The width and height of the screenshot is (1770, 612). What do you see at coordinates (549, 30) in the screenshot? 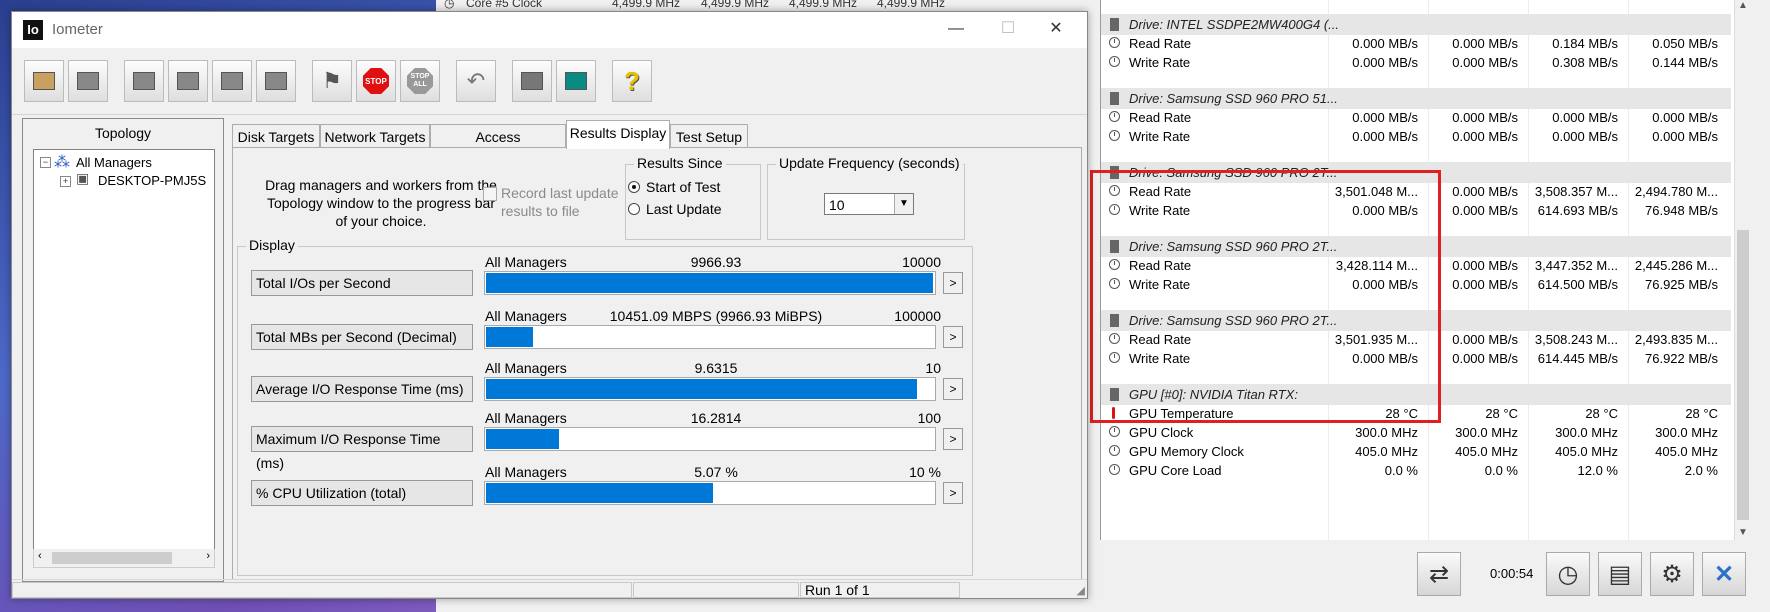
I see `title-bar: Io Iometer — ☐ ✕` at bounding box center [549, 30].